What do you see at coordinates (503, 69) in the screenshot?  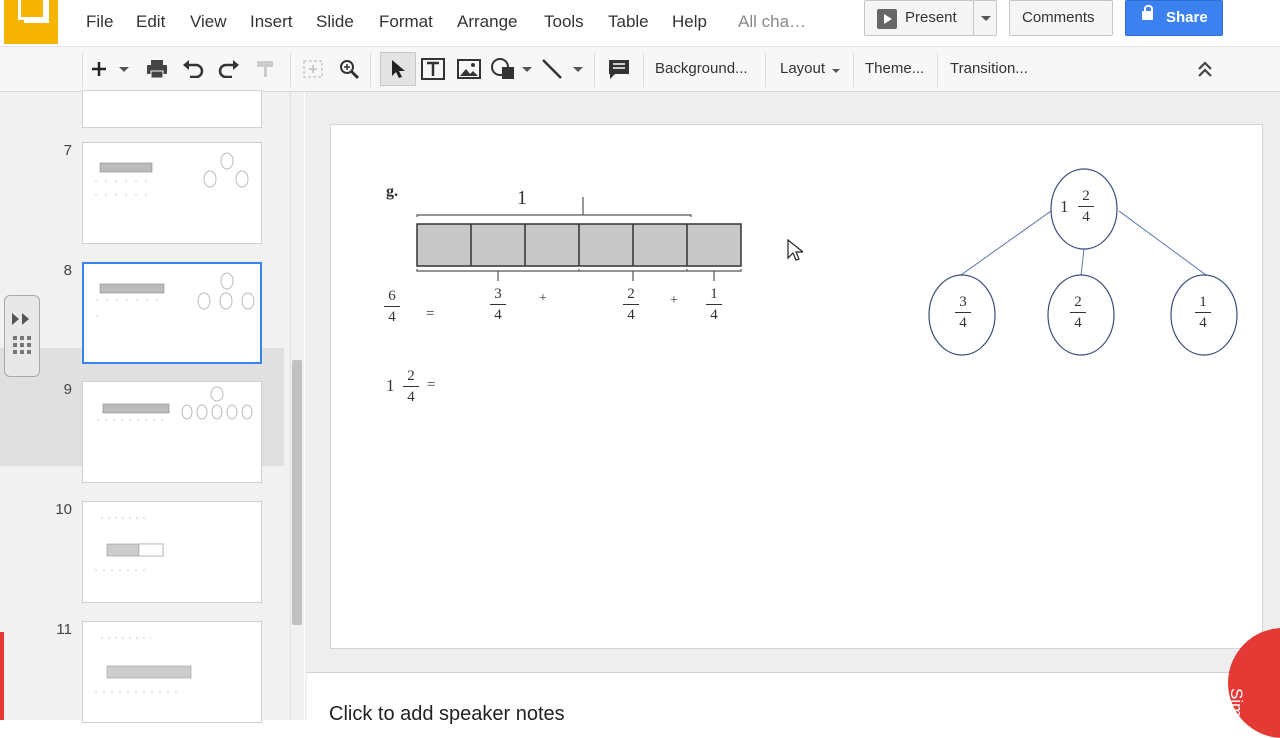 I see `shape-icon` at bounding box center [503, 69].